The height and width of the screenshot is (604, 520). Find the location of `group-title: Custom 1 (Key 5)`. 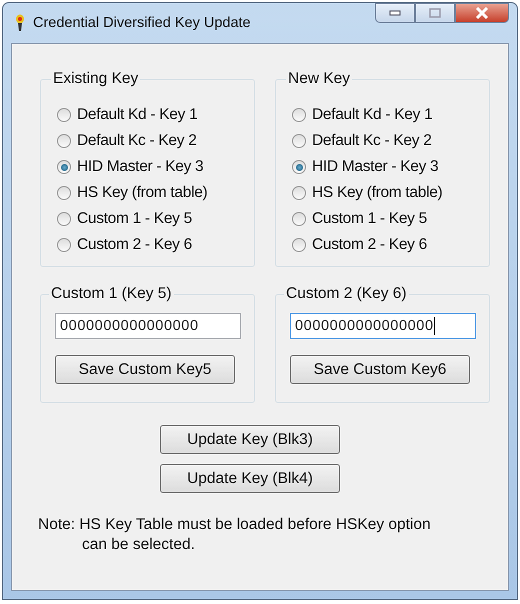

group-title: Custom 1 (Key 5) is located at coordinates (111, 294).